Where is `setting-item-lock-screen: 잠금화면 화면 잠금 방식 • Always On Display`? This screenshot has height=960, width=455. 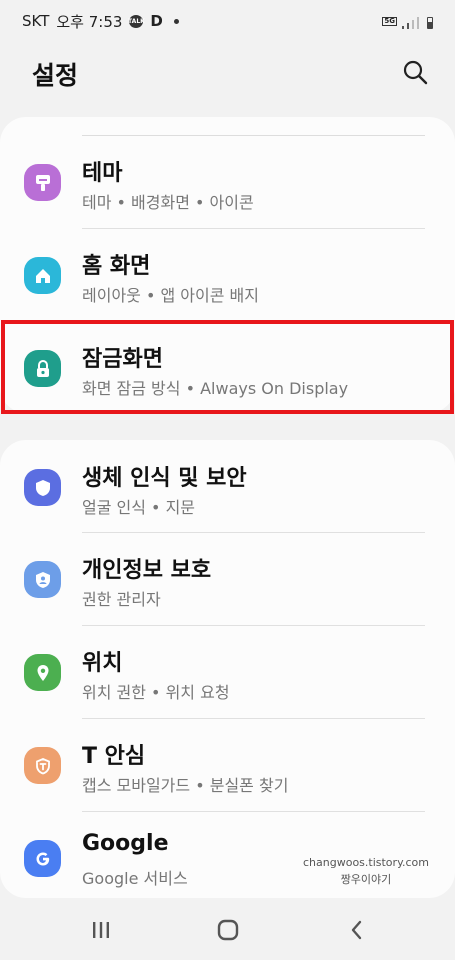 setting-item-lock-screen: 잠금화면 화면 잠금 방식 • Always On Display is located at coordinates (227, 368).